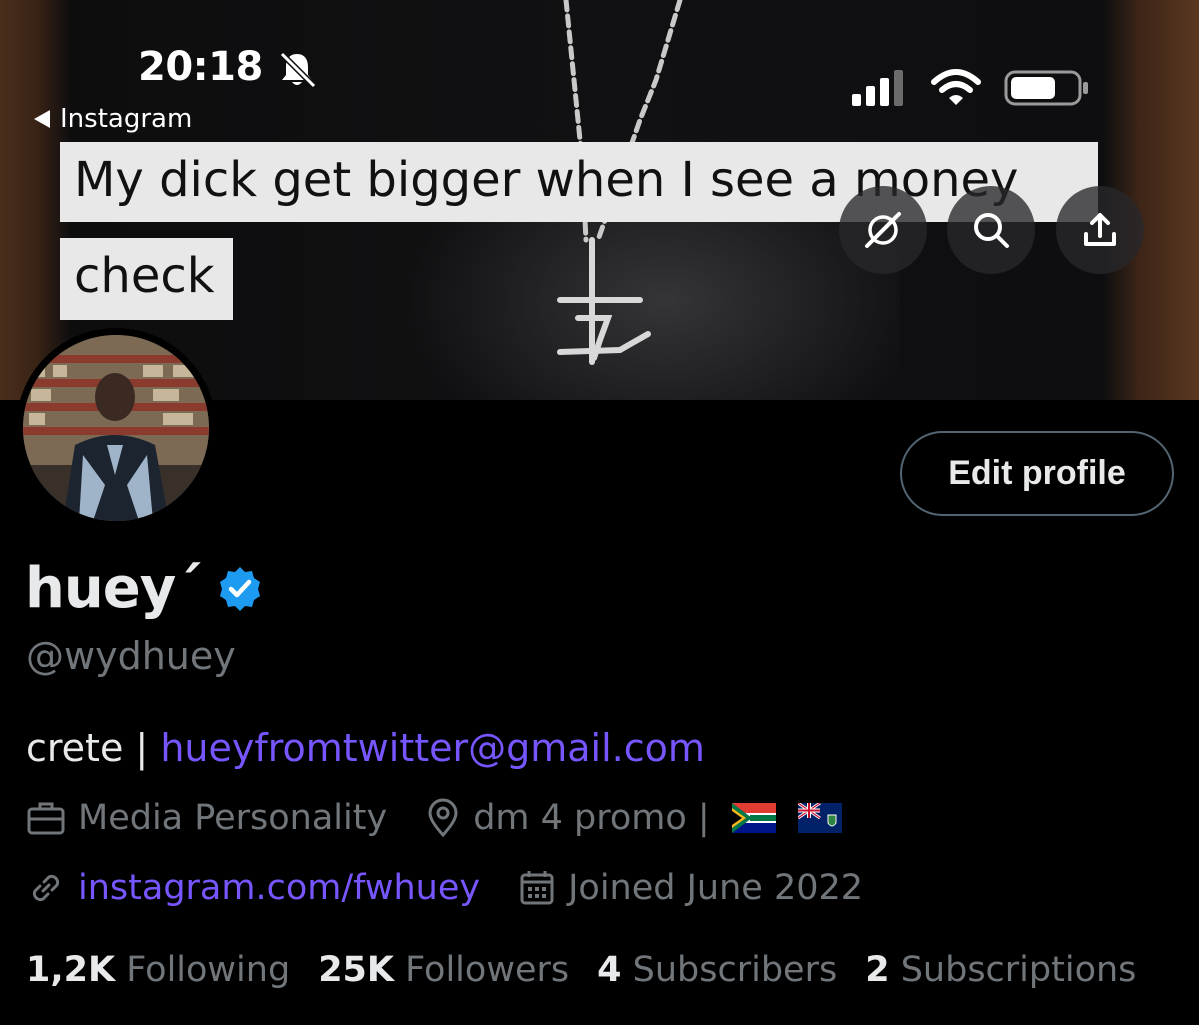 The width and height of the screenshot is (1199, 1025). Describe the element at coordinates (75, 748) in the screenshot. I see `bio-text: crete` at that location.